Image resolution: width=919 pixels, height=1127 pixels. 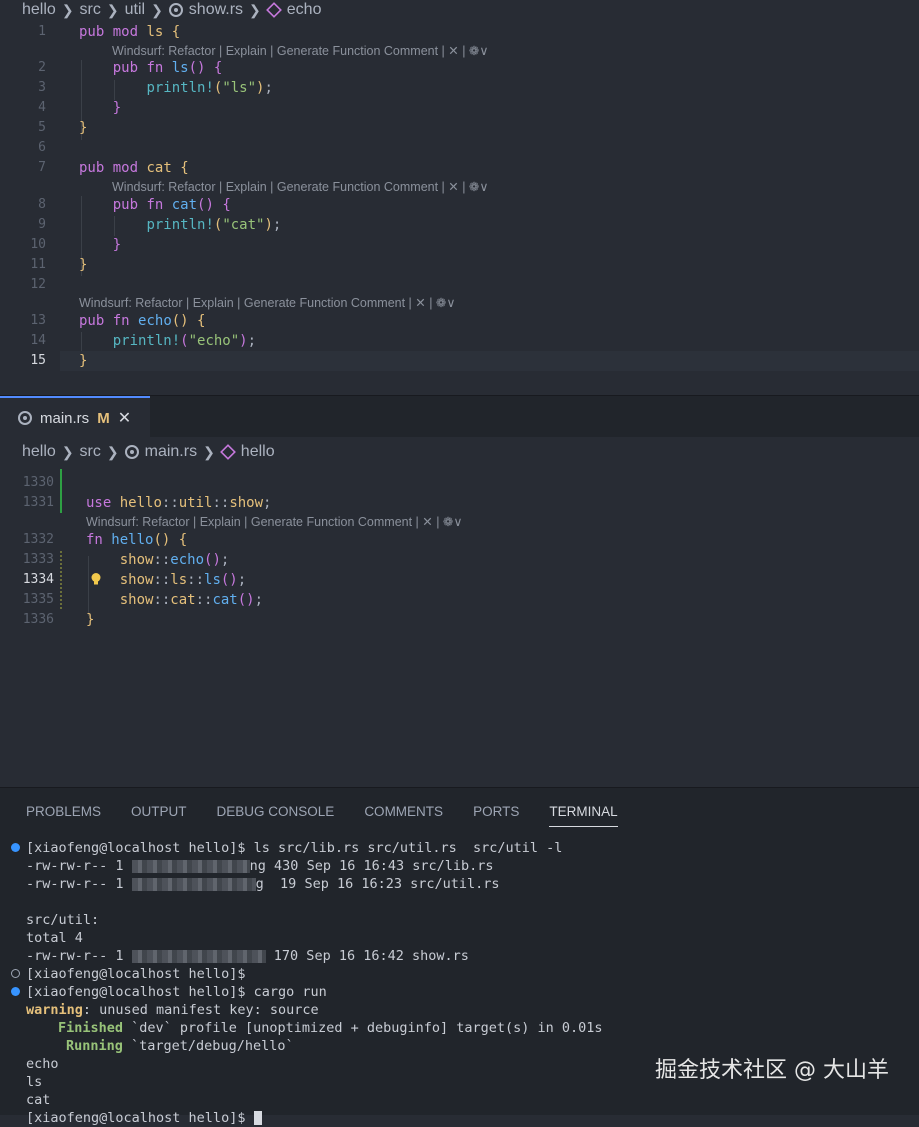 I want to click on line-number: 1333, so click(x=38, y=559).